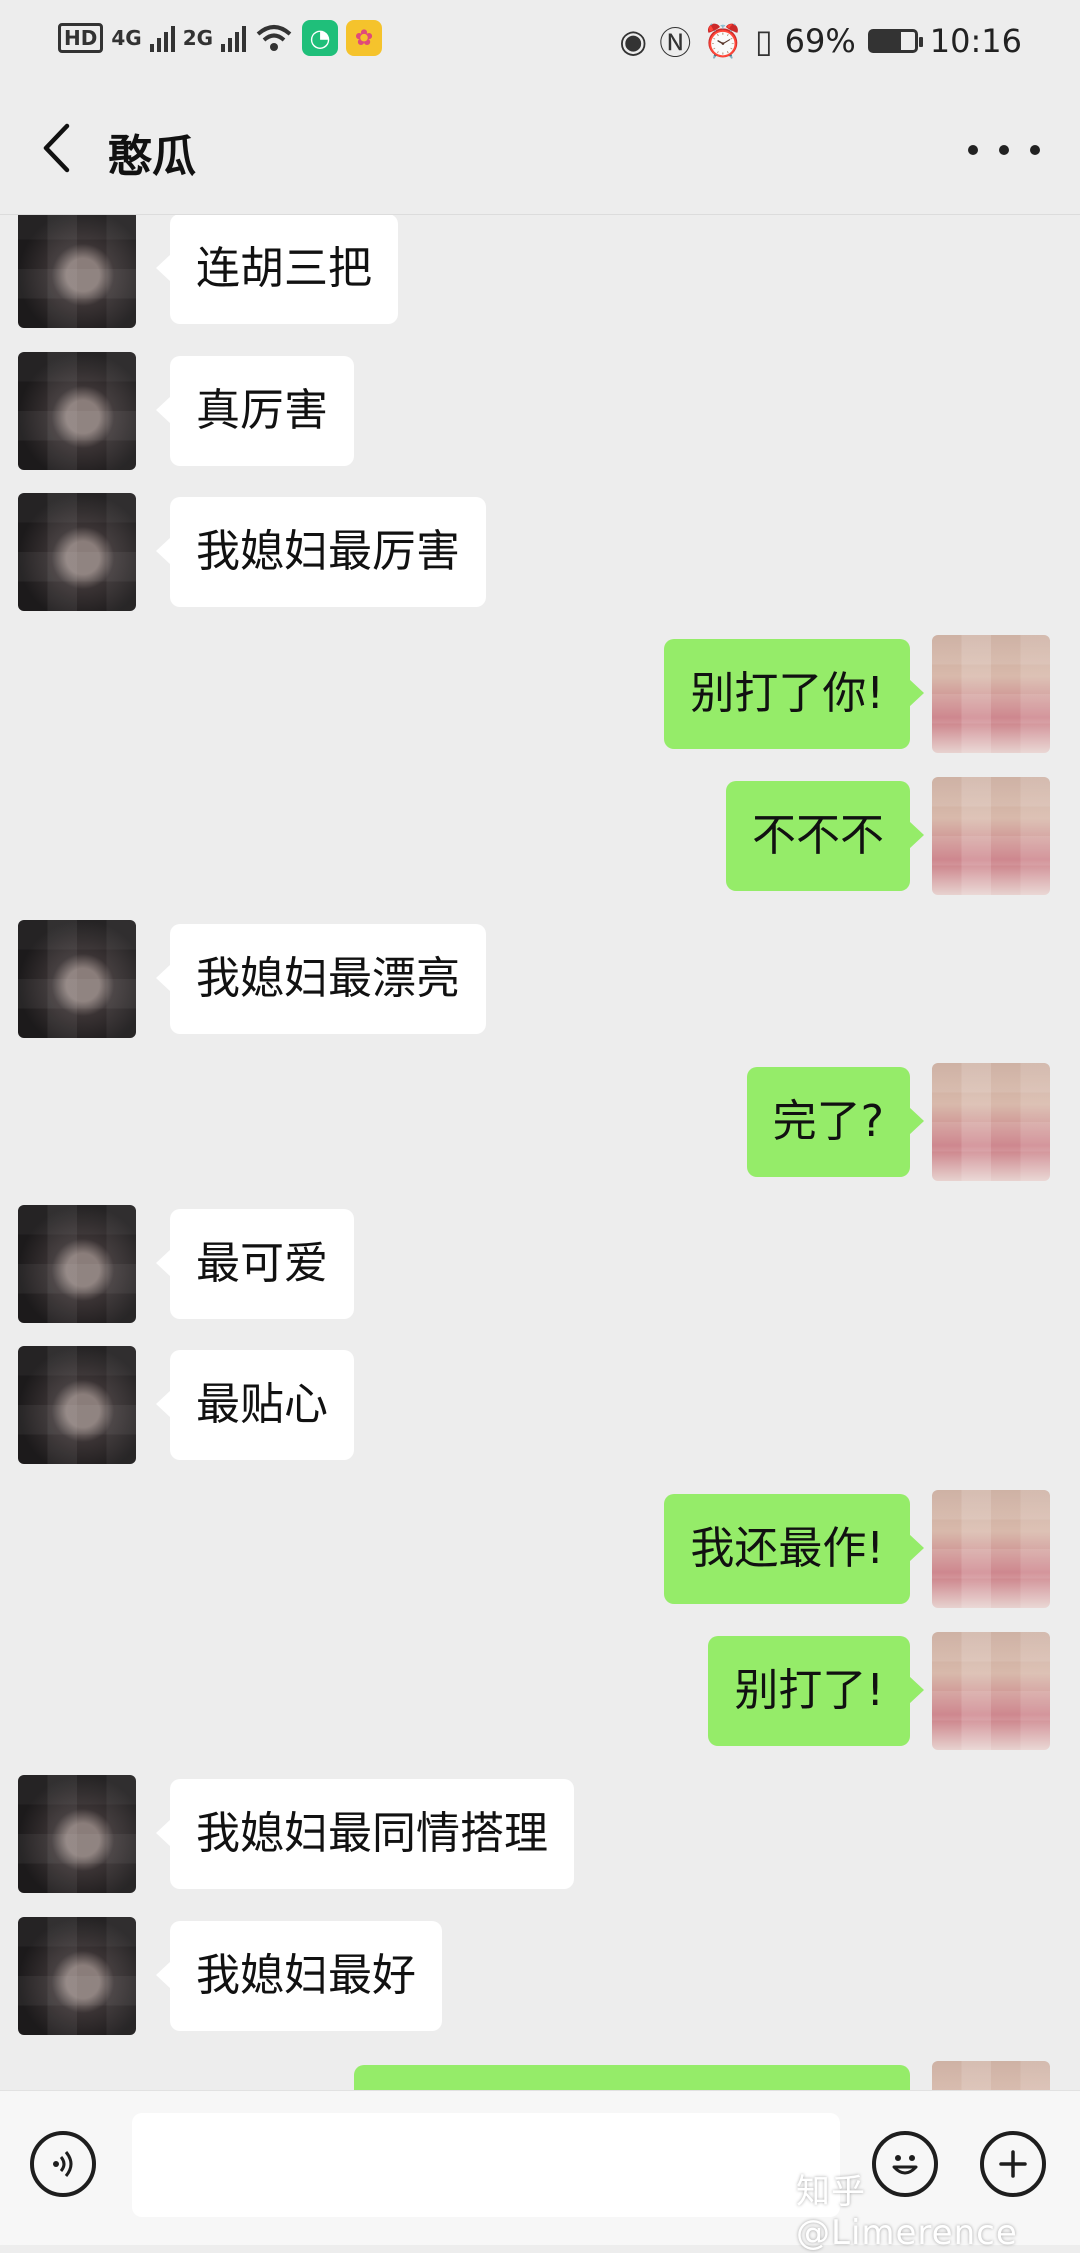 This screenshot has width=1080, height=2253. What do you see at coordinates (794, 1549) in the screenshot?
I see `message-bubble: 我还最作!` at bounding box center [794, 1549].